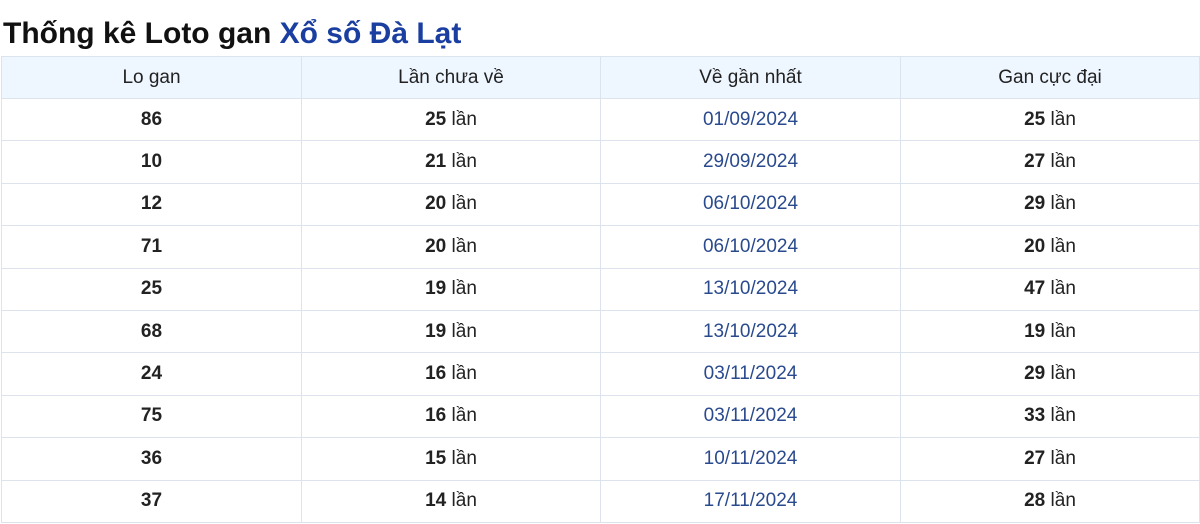  I want to click on table-row: 25 19 lần 13/10/2024 47 lần, so click(600, 289).